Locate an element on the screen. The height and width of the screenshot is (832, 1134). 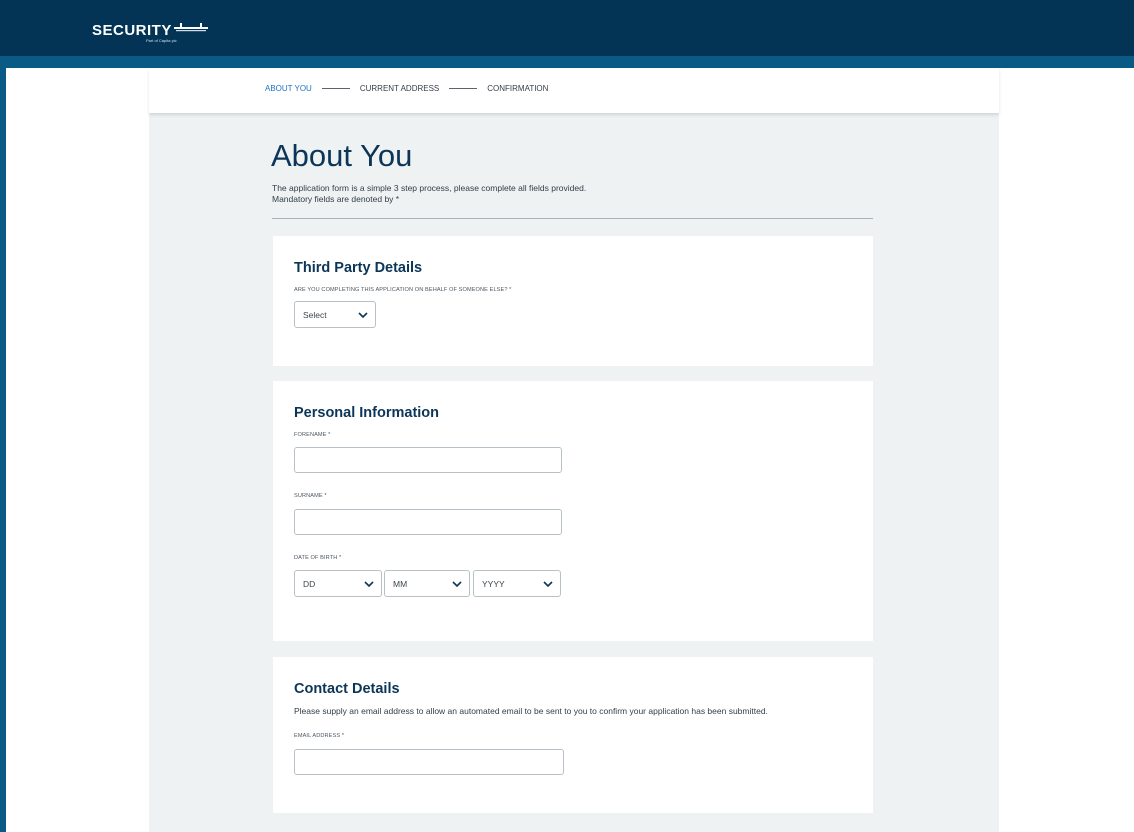
logo-mark-icon is located at coordinates (190, 29).